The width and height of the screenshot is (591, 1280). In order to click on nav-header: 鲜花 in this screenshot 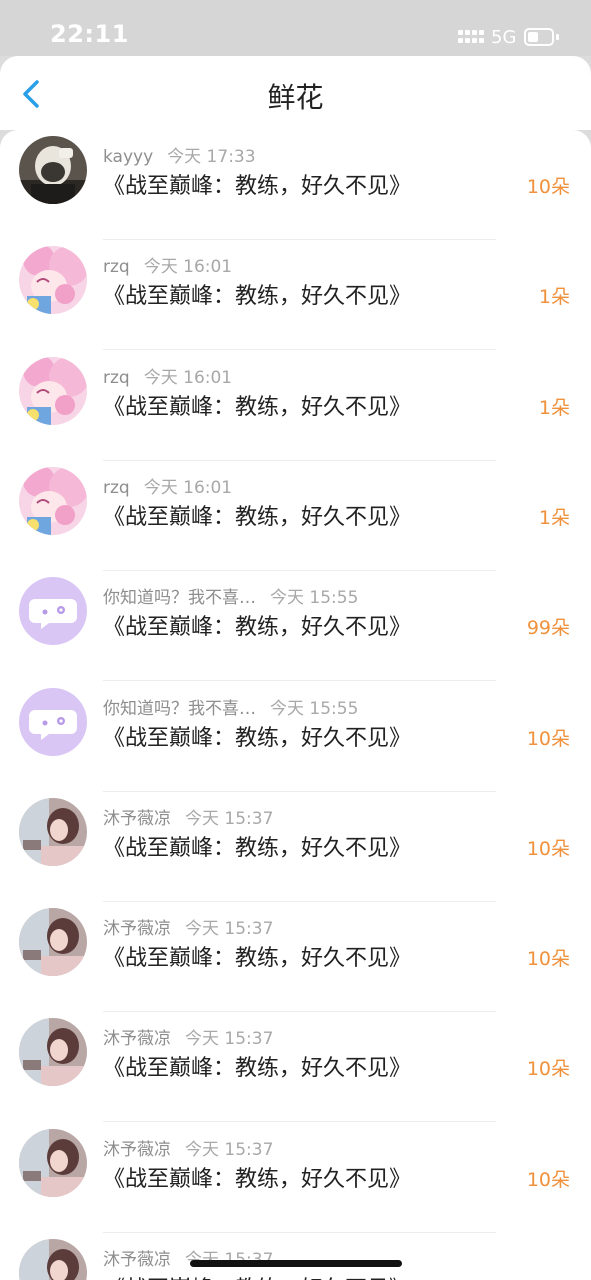, I will do `click(295, 93)`.